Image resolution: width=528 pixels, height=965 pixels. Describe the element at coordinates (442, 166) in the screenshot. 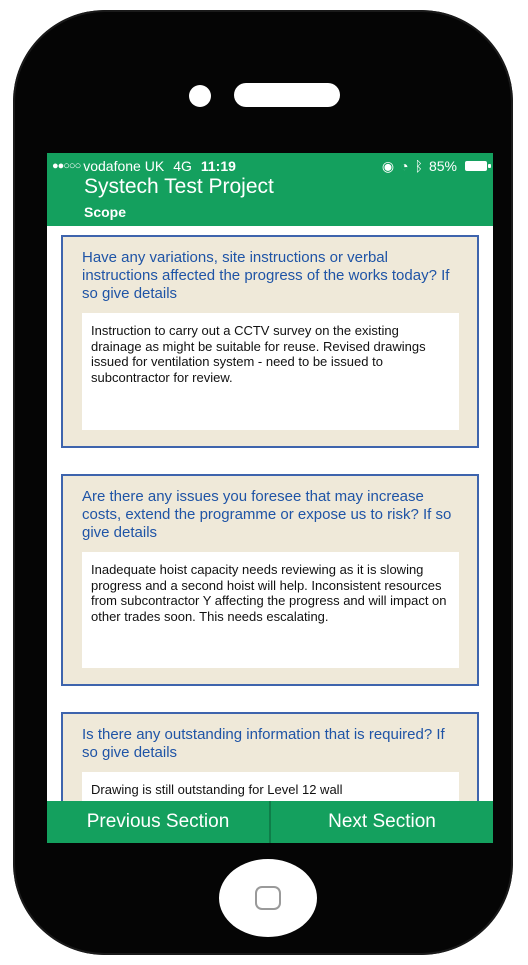

I see `battery-percentage: 85%` at that location.